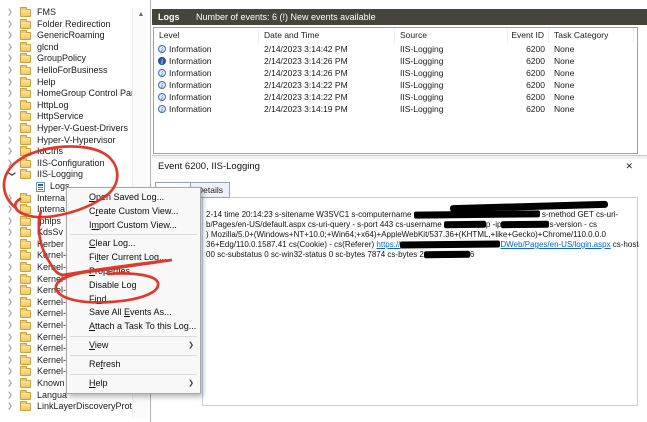  What do you see at coordinates (133, 272) in the screenshot?
I see `menu-item-properties: Properties` at bounding box center [133, 272].